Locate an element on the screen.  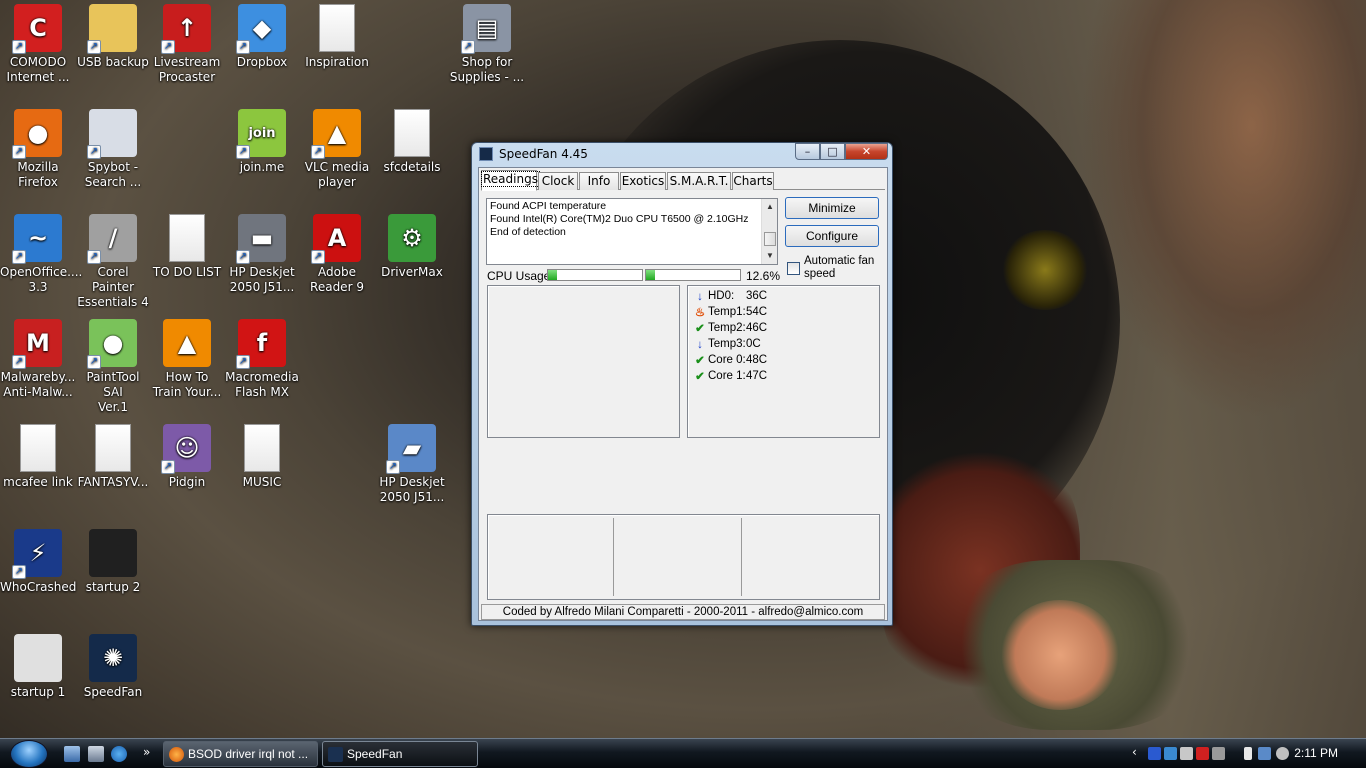
log-line: Found ACPI temperature is located at coordinates (548, 206).